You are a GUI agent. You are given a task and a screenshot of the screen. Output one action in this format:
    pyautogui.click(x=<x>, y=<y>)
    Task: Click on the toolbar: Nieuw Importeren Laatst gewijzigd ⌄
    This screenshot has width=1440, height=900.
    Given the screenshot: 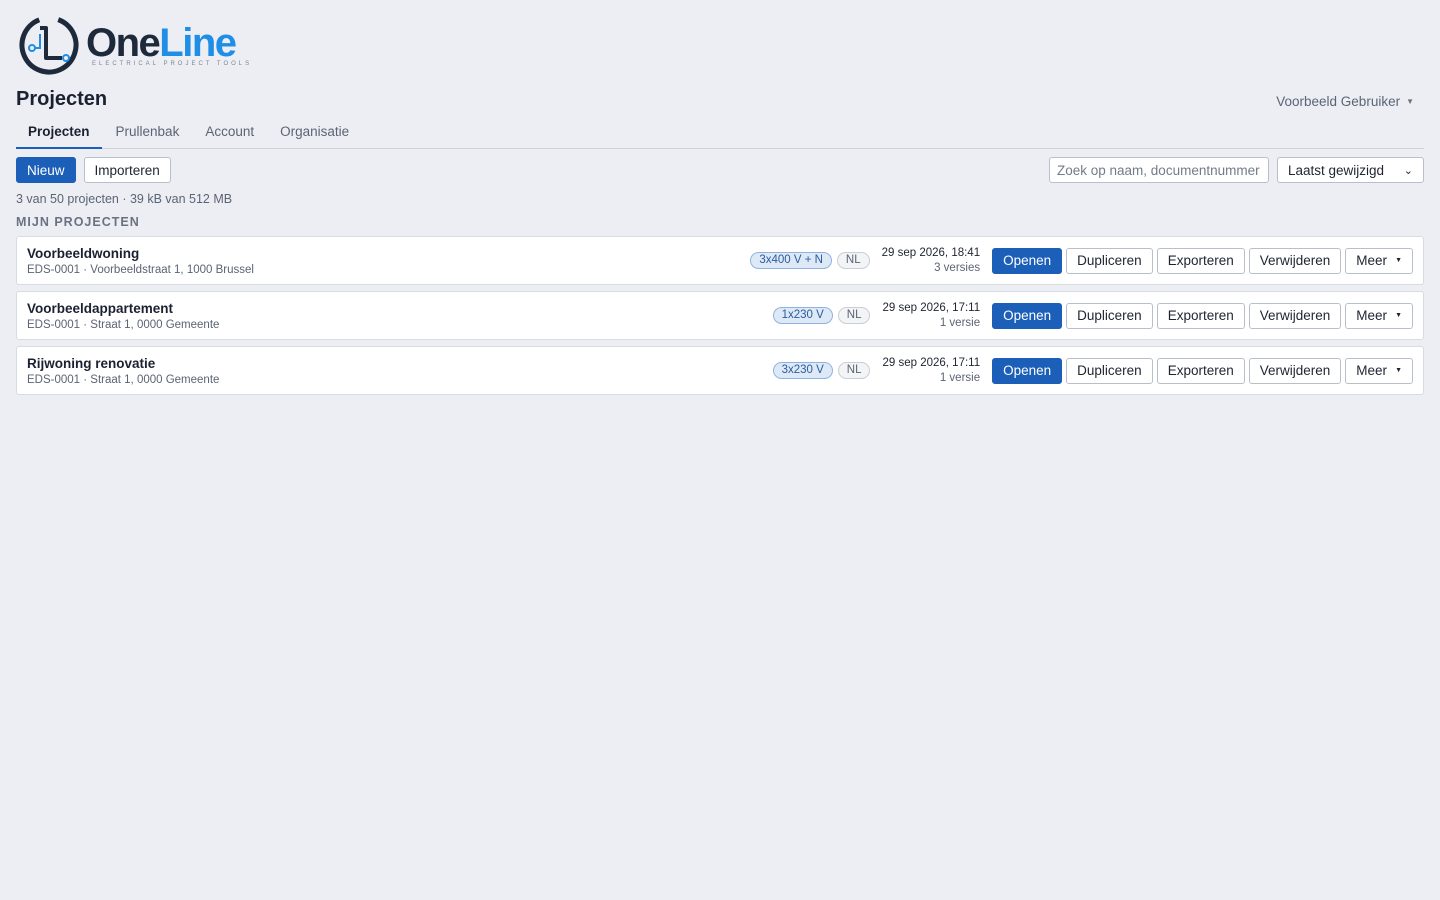 What is the action you would take?
    pyautogui.click(x=720, y=170)
    